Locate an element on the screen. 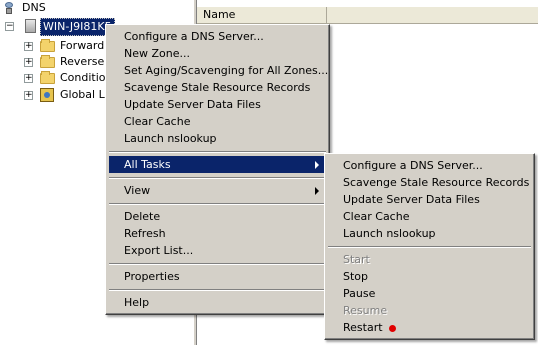 The width and height of the screenshot is (538, 345). menu-item-clear-cache: Clear Cache is located at coordinates (217, 121).